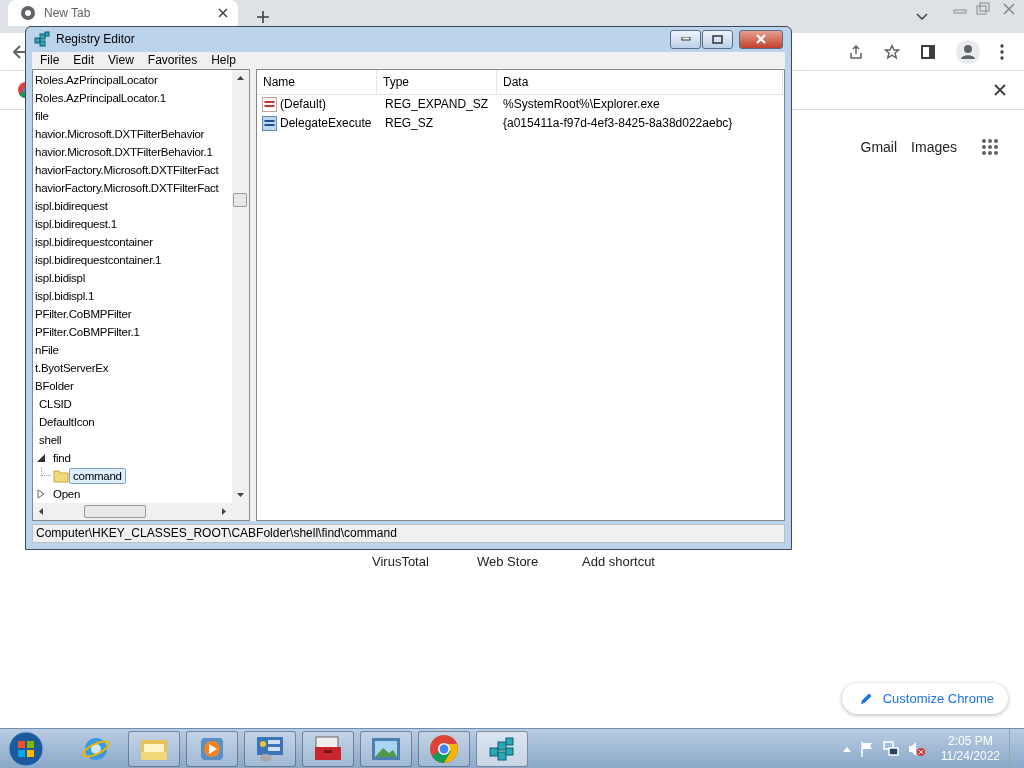  What do you see at coordinates (125, 151) in the screenshot?
I see `tree-item: havior.Microsoft.DXTFilterBehavior.1` at bounding box center [125, 151].